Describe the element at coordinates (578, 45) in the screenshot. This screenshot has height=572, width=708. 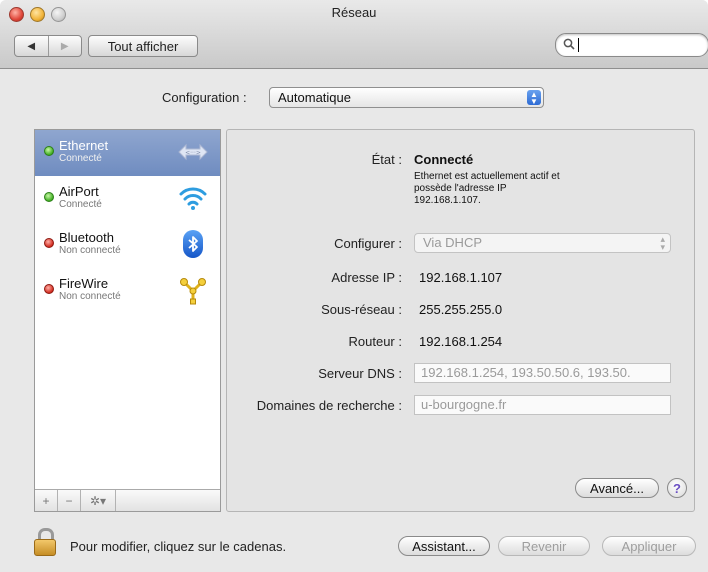
I see `text-caret` at that location.